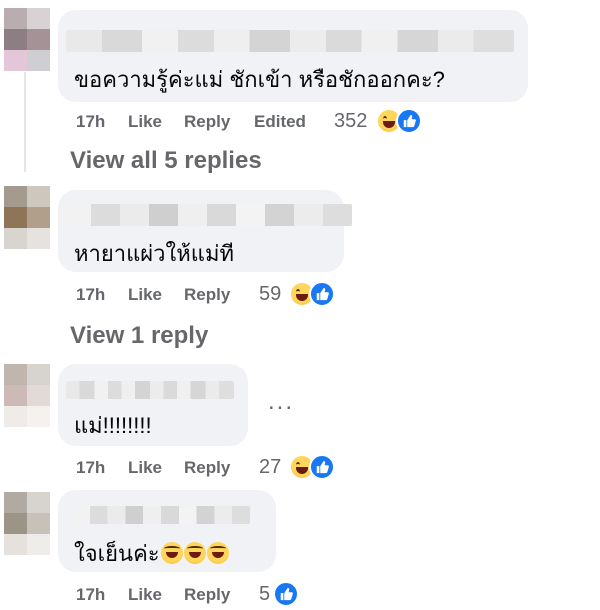 This screenshot has height=610, width=600. What do you see at coordinates (270, 467) in the screenshot?
I see `reaction-count: 27` at bounding box center [270, 467].